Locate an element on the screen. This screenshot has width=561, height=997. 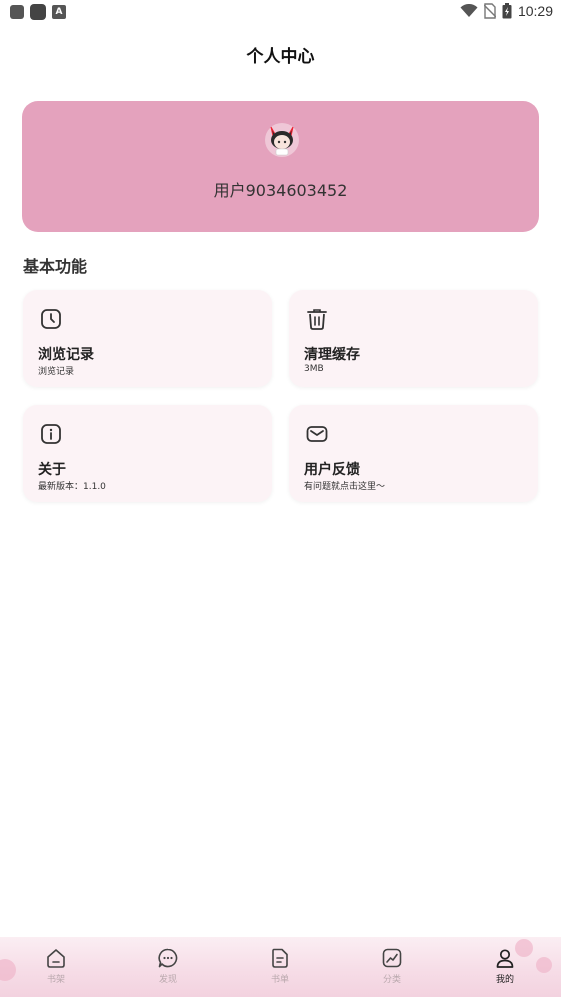
cache-size: 3MB is located at coordinates (314, 369).